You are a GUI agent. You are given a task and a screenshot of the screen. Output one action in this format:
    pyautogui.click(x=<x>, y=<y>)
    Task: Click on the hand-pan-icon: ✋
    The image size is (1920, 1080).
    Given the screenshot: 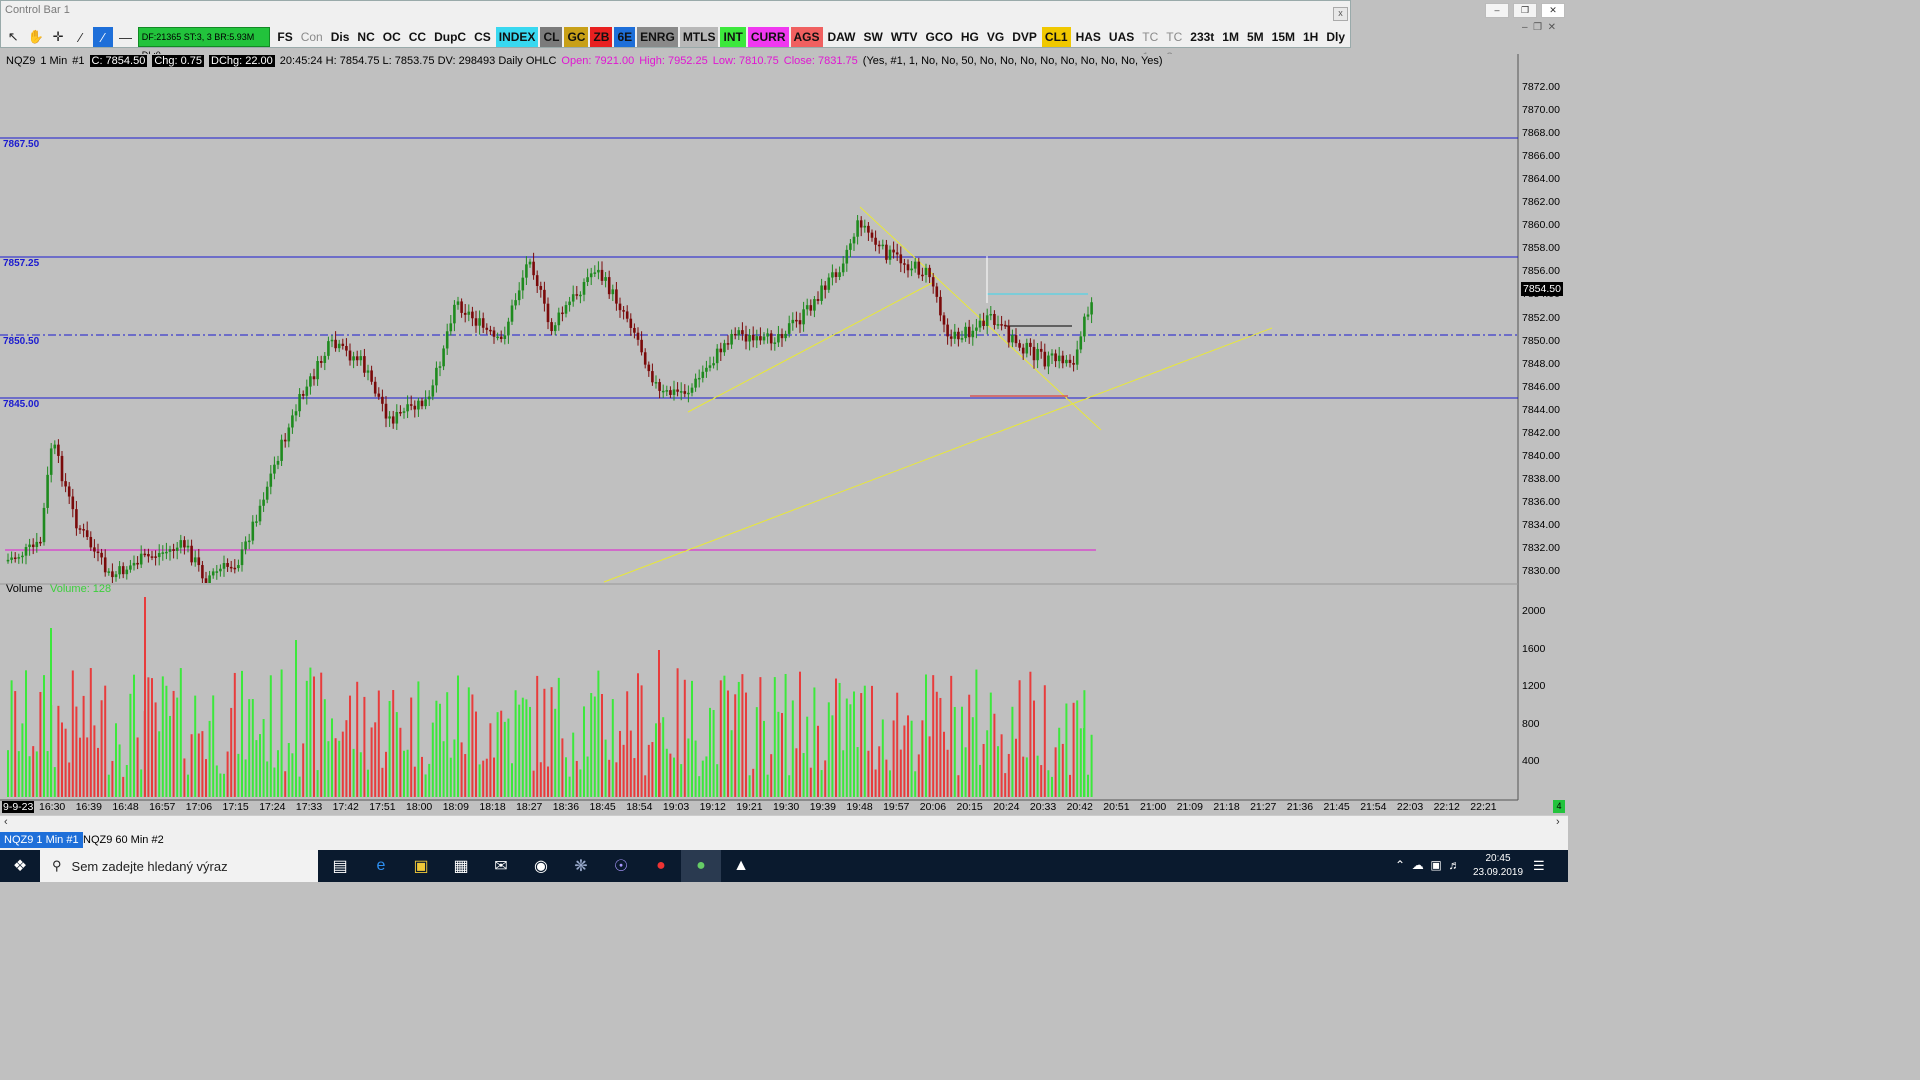 What is the action you would take?
    pyautogui.click(x=35, y=37)
    